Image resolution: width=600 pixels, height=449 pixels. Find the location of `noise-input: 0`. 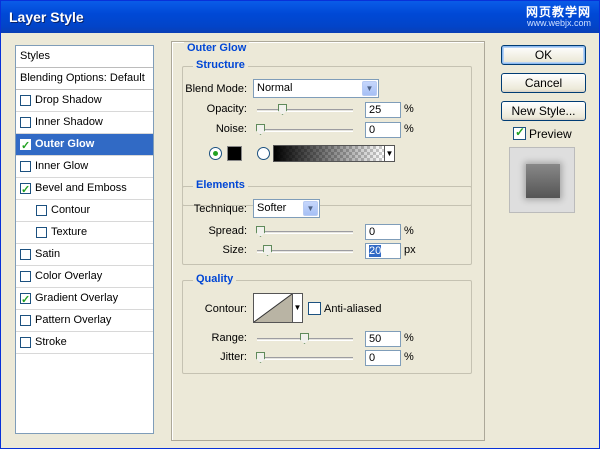

noise-input: 0 is located at coordinates (383, 130).